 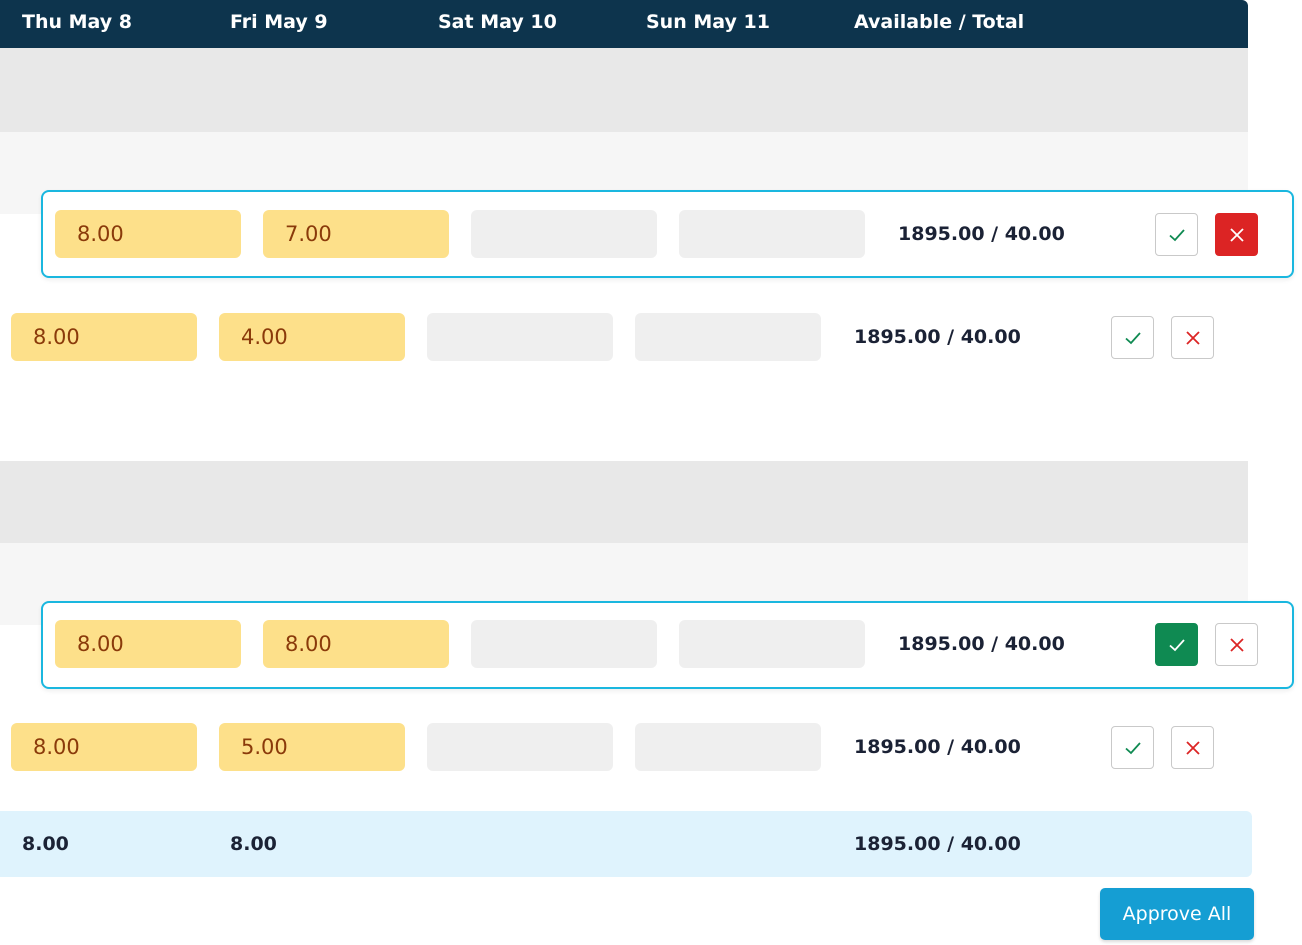 What do you see at coordinates (624, 748) in the screenshot?
I see `table-row: 8.00 5.00 1895.00 / 40.00` at bounding box center [624, 748].